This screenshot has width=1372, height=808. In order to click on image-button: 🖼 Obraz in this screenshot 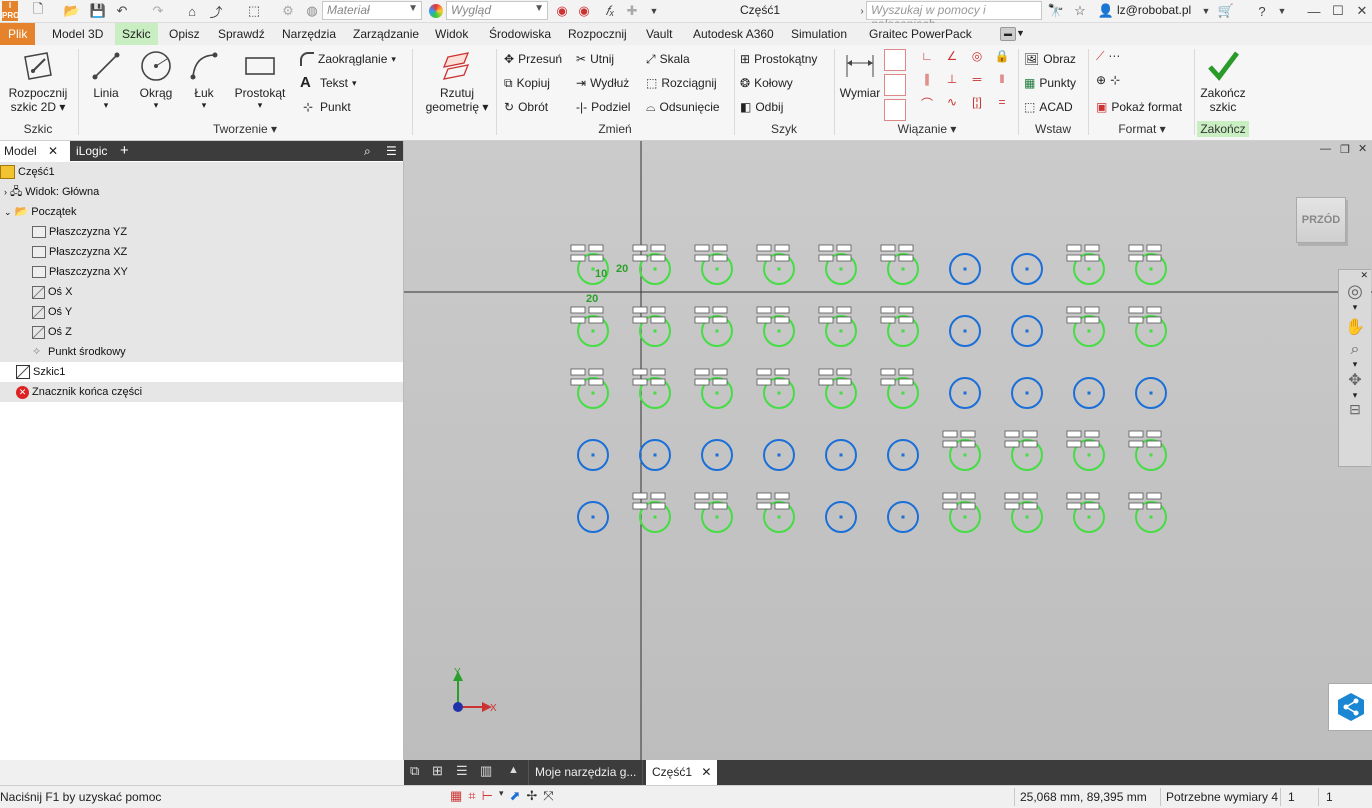, I will do `click(1050, 59)`.